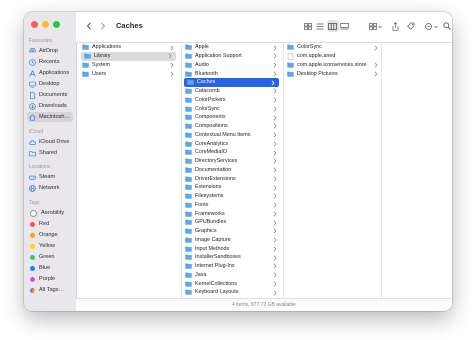 Image resolution: width=474 pixels, height=340 pixels. I want to click on group-button, so click(375, 26).